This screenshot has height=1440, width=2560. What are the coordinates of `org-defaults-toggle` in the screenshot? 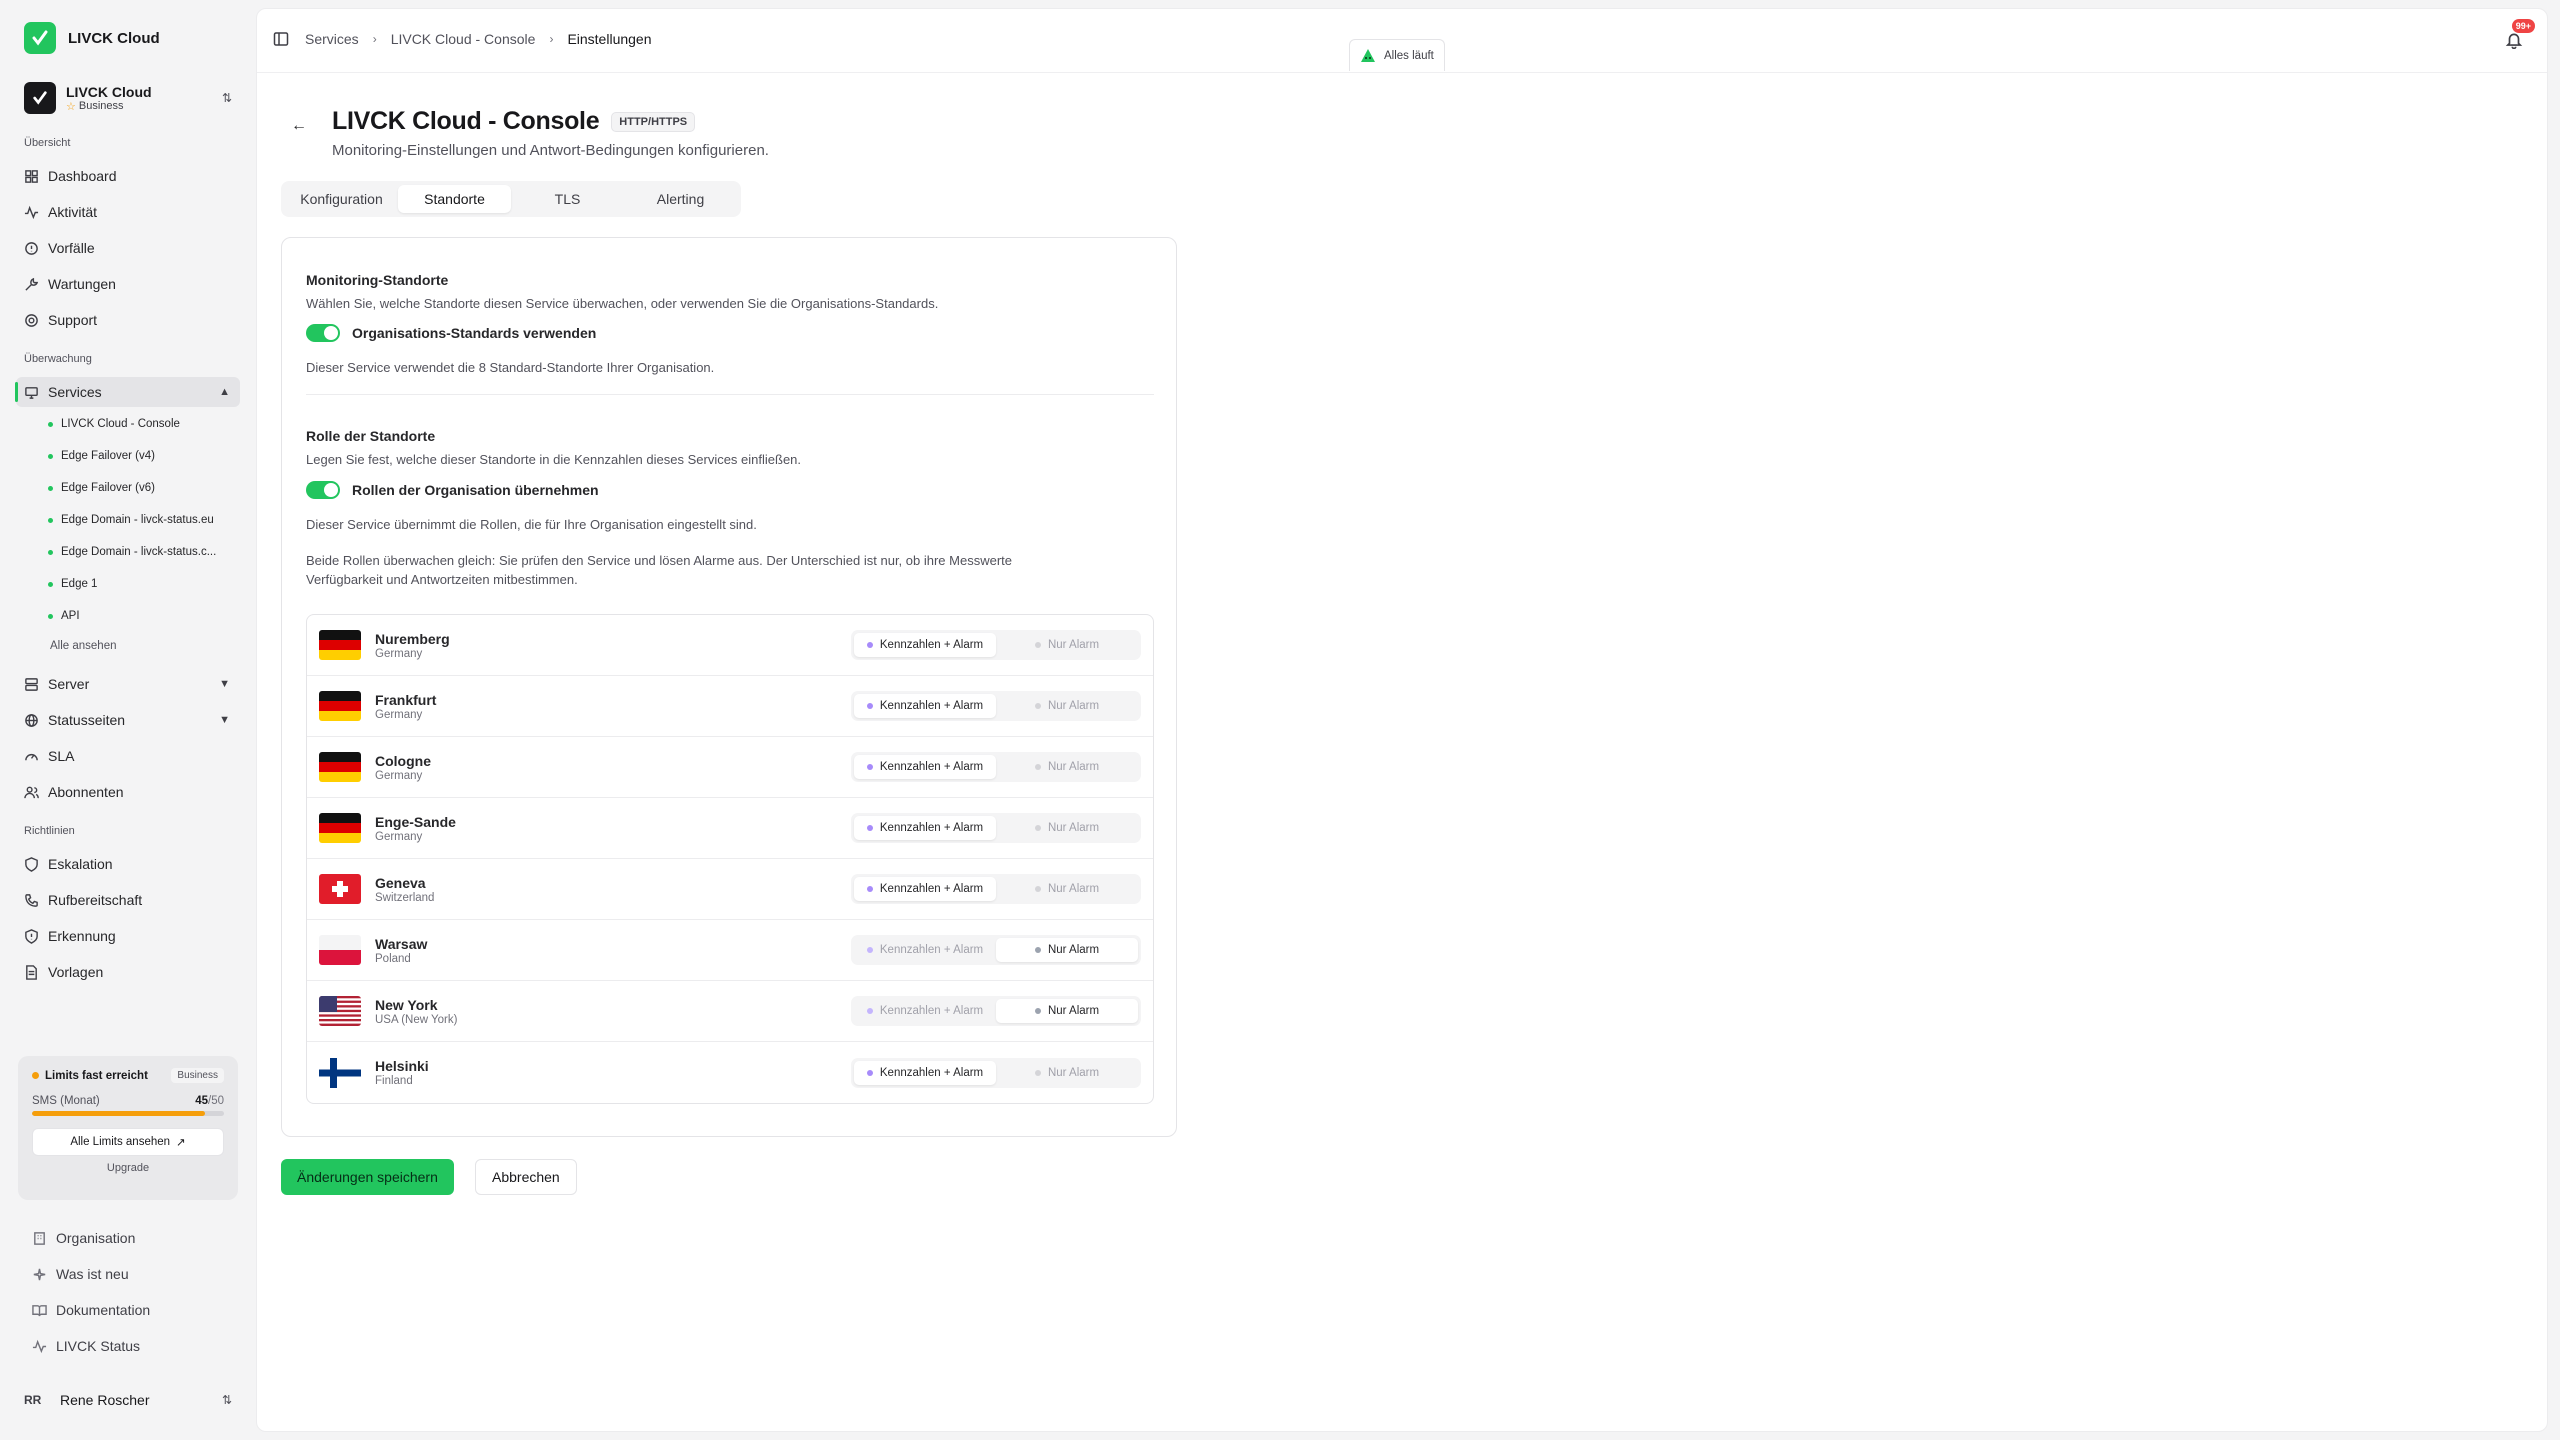 It's located at (323, 333).